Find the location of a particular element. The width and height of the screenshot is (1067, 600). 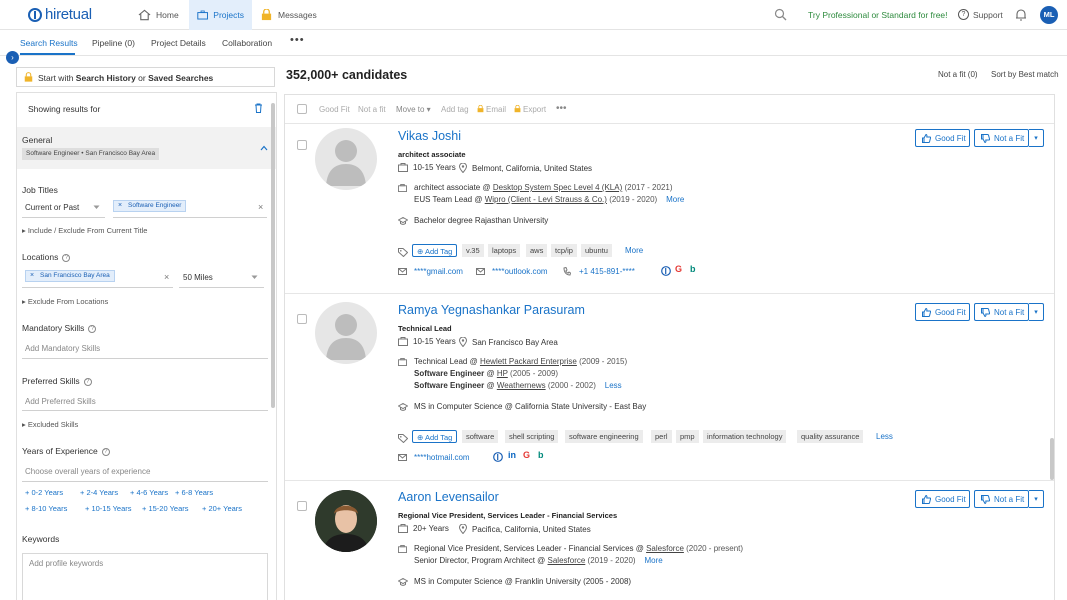

candidate-name: Ramya Yegnashankar Parasuram is located at coordinates (491, 310).